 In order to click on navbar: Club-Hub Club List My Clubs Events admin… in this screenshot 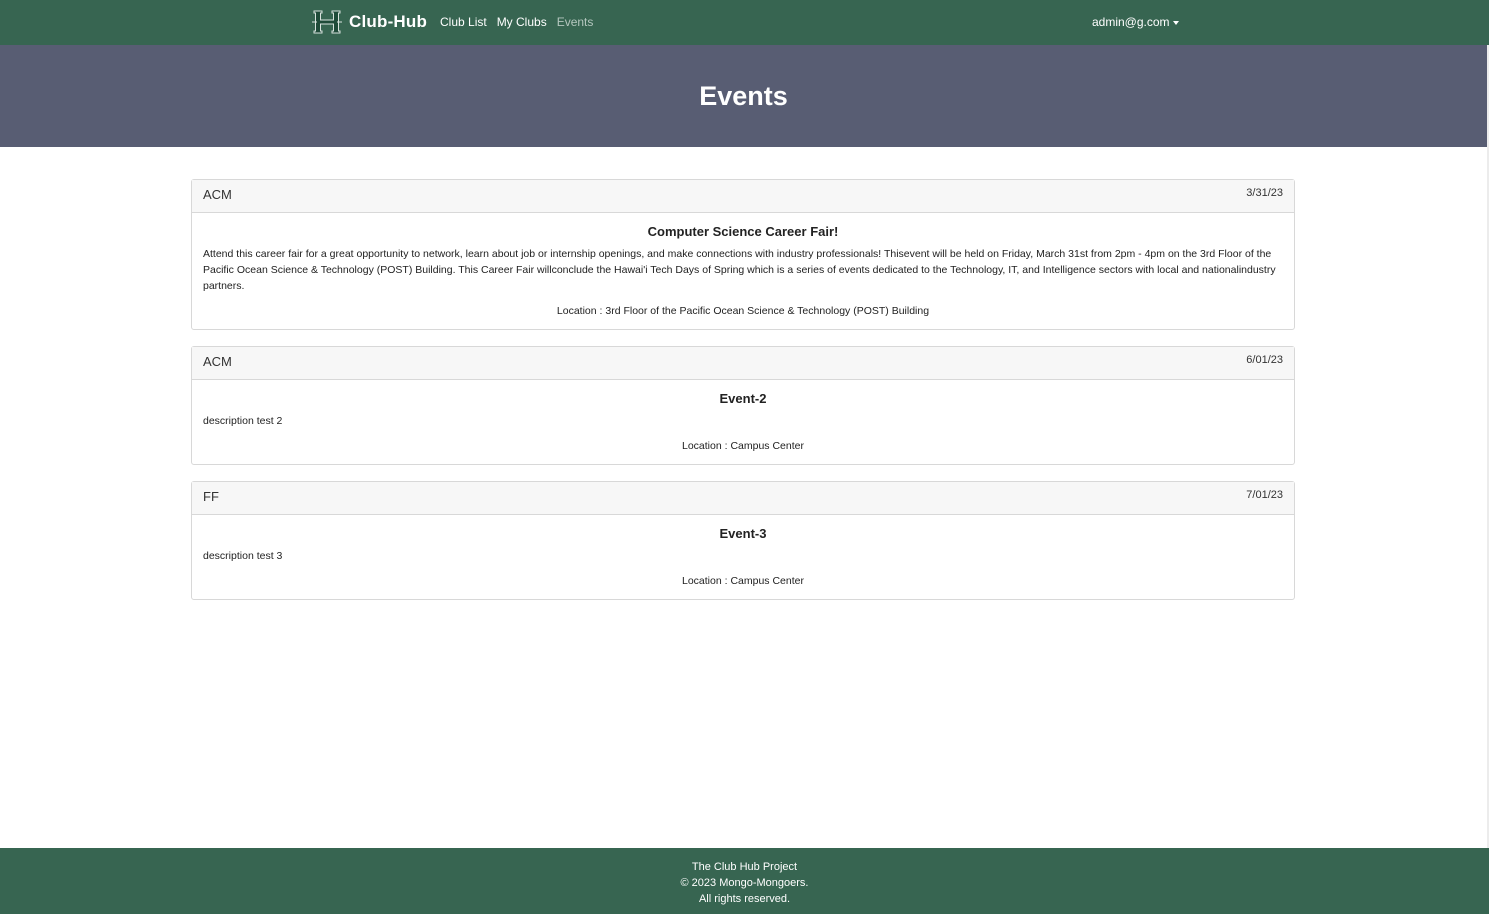, I will do `click(744, 22)`.